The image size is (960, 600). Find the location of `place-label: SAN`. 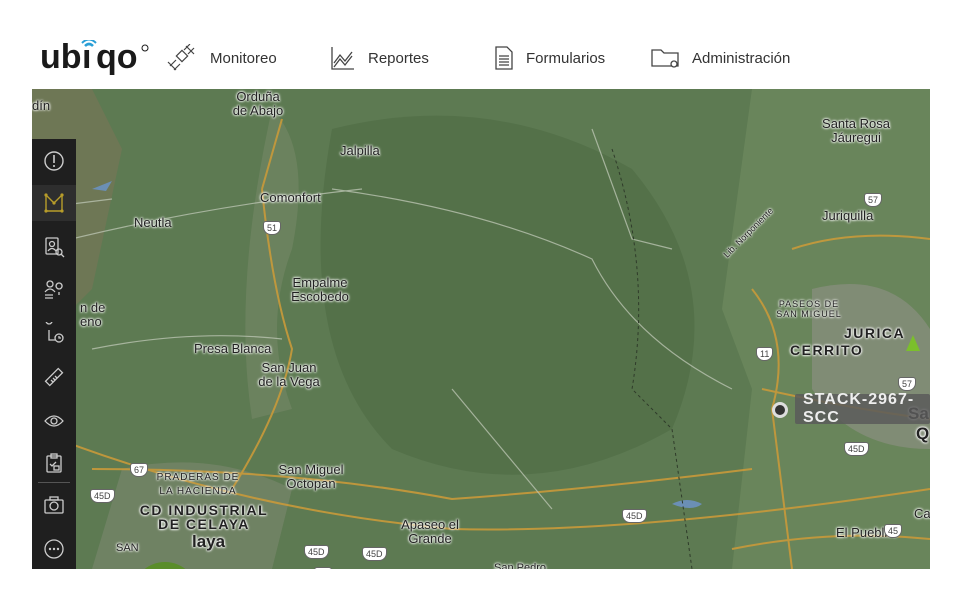

place-label: SAN is located at coordinates (127, 548).